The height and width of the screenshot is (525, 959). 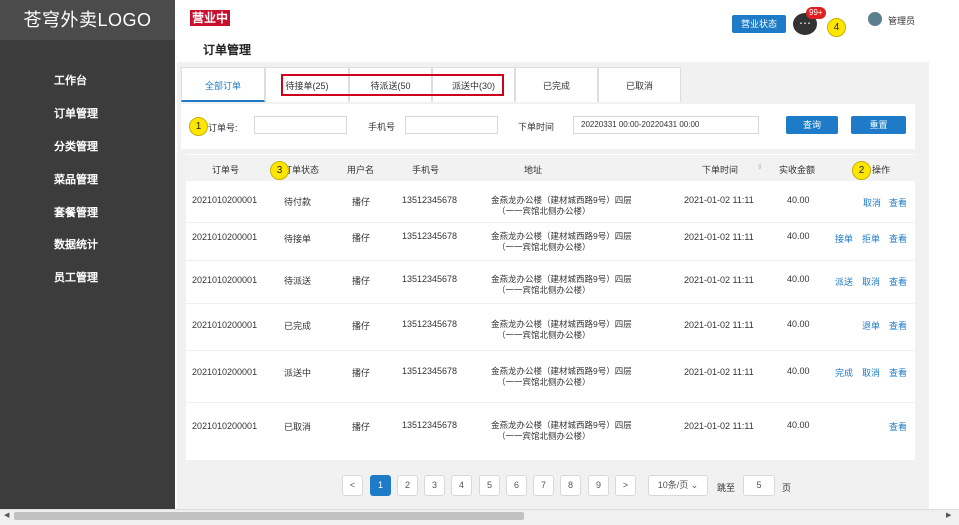 What do you see at coordinates (639, 84) in the screenshot?
I see `tab-cancelled: 已取消` at bounding box center [639, 84].